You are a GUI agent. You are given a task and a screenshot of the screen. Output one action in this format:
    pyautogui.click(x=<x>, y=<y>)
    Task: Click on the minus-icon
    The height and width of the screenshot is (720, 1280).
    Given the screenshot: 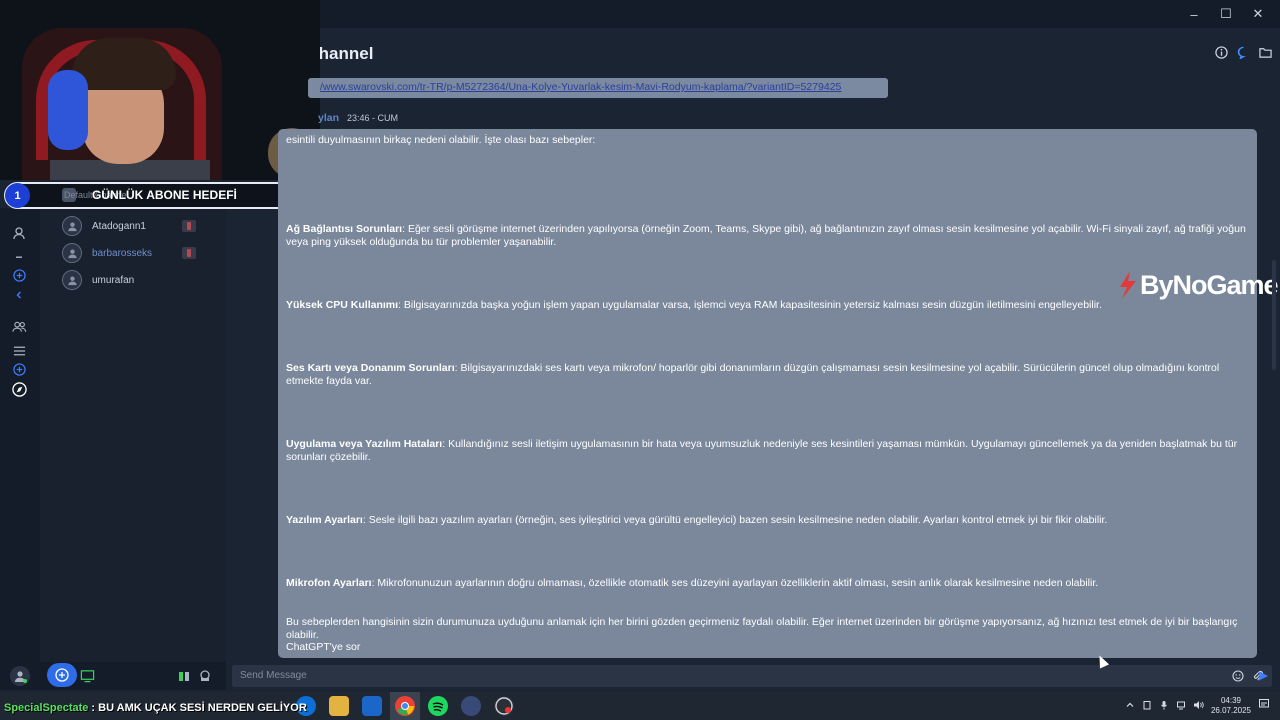 What is the action you would take?
    pyautogui.click(x=19, y=257)
    